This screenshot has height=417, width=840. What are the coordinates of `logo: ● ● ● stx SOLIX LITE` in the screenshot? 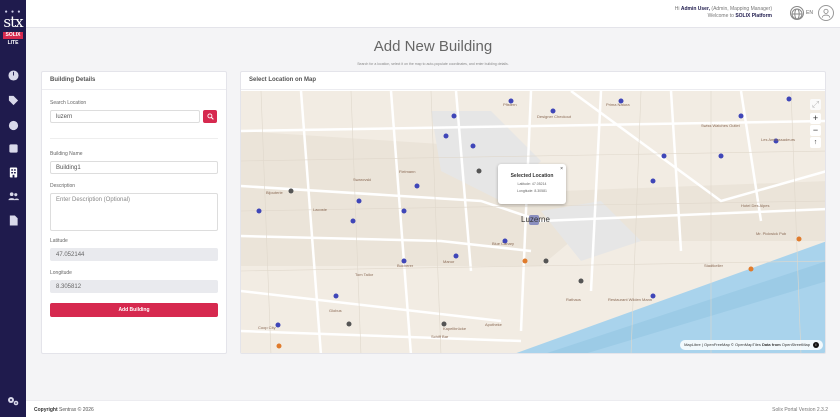 It's located at (13, 28).